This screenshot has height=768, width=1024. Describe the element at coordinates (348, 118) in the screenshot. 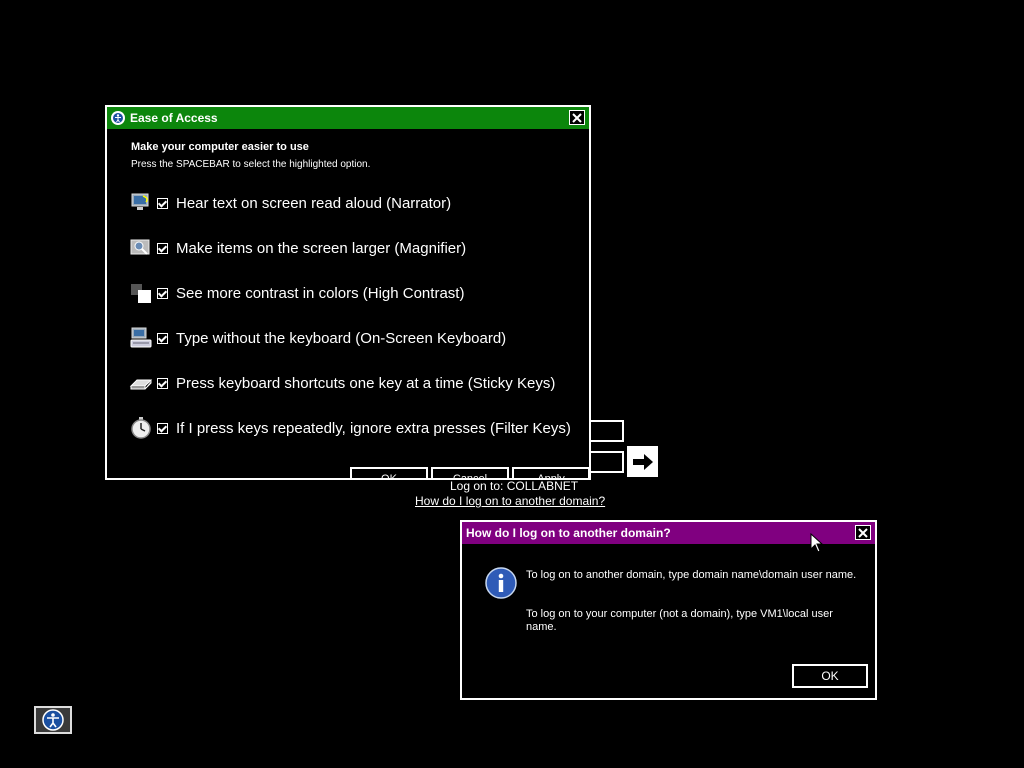

I see `ease-of-access-titlebar: Ease of Access` at that location.